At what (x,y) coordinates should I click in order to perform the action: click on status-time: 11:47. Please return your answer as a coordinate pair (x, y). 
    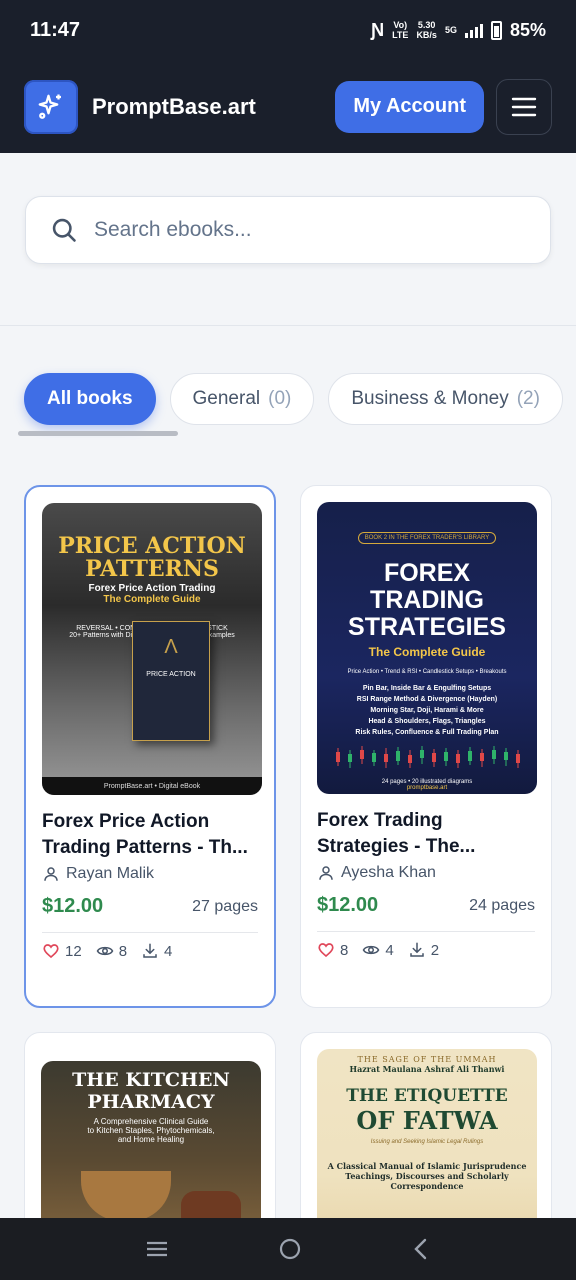
    Looking at the image, I should click on (55, 29).